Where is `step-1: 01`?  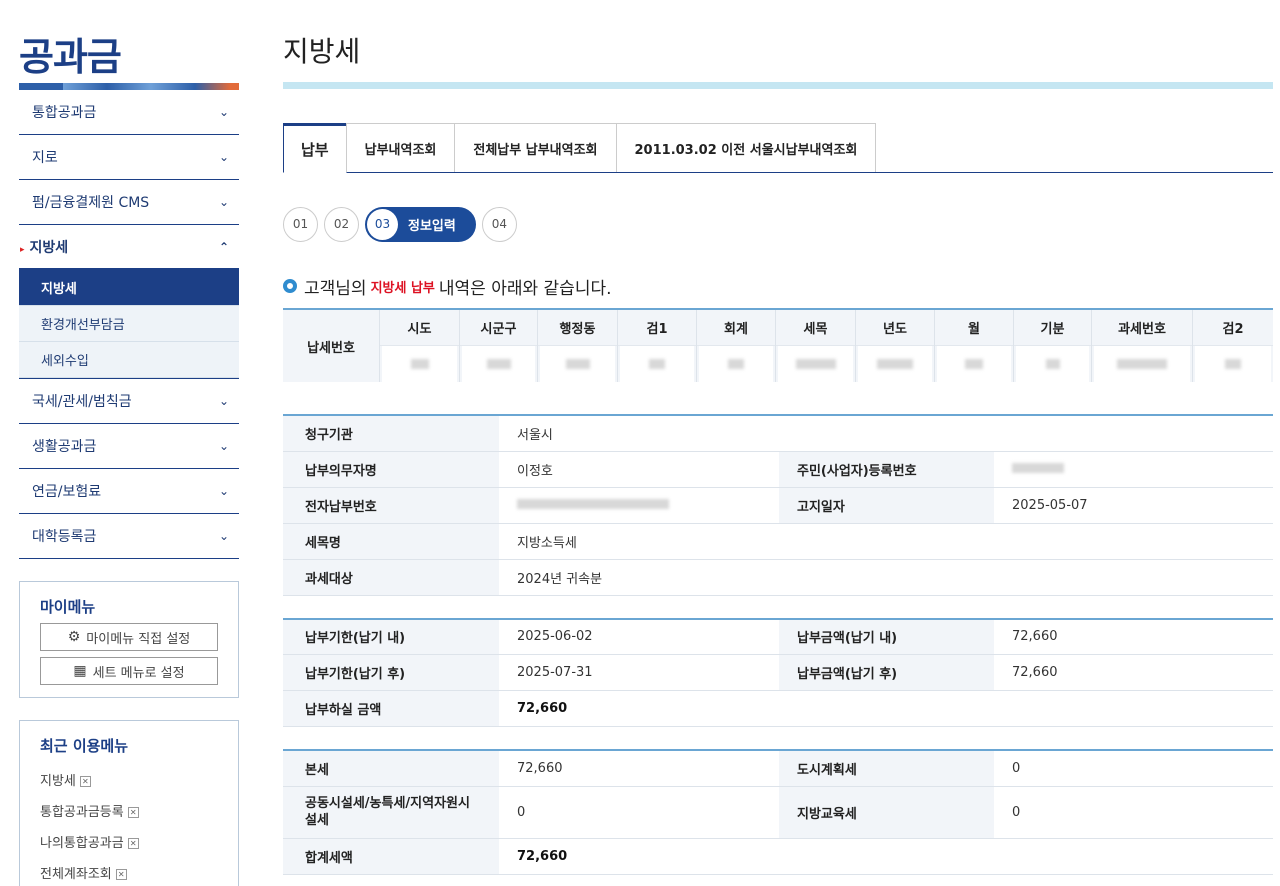
step-1: 01 is located at coordinates (300, 224).